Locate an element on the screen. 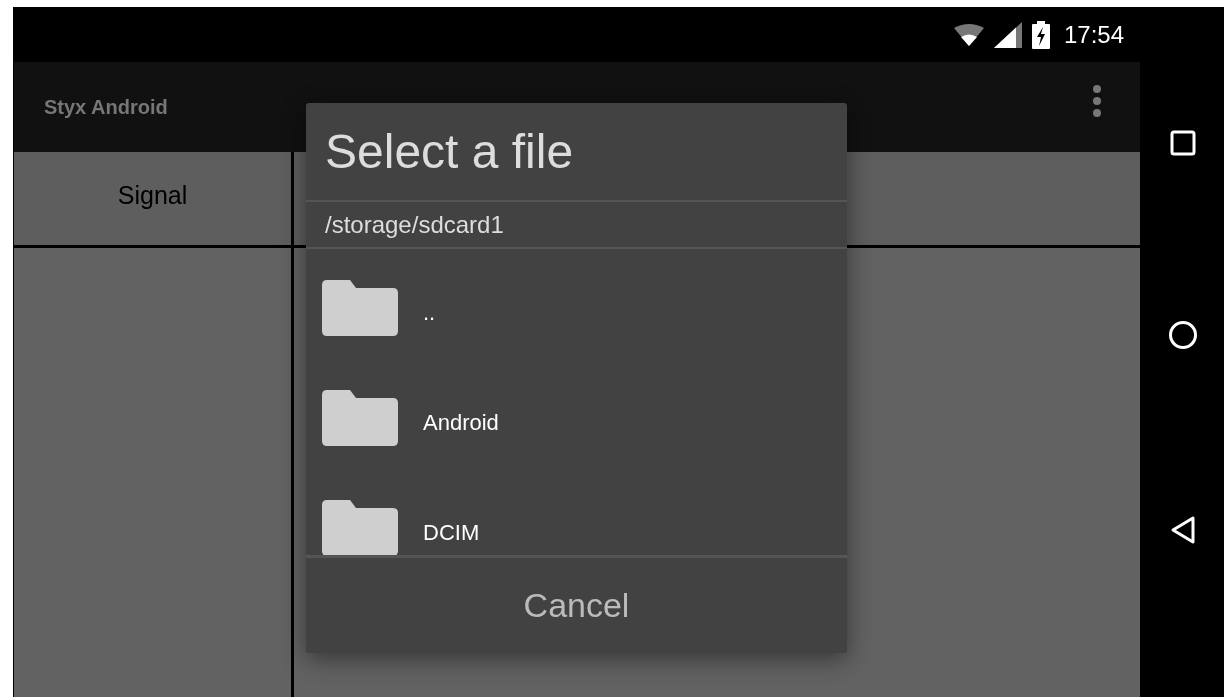  recents-icon is located at coordinates (1182, 143).